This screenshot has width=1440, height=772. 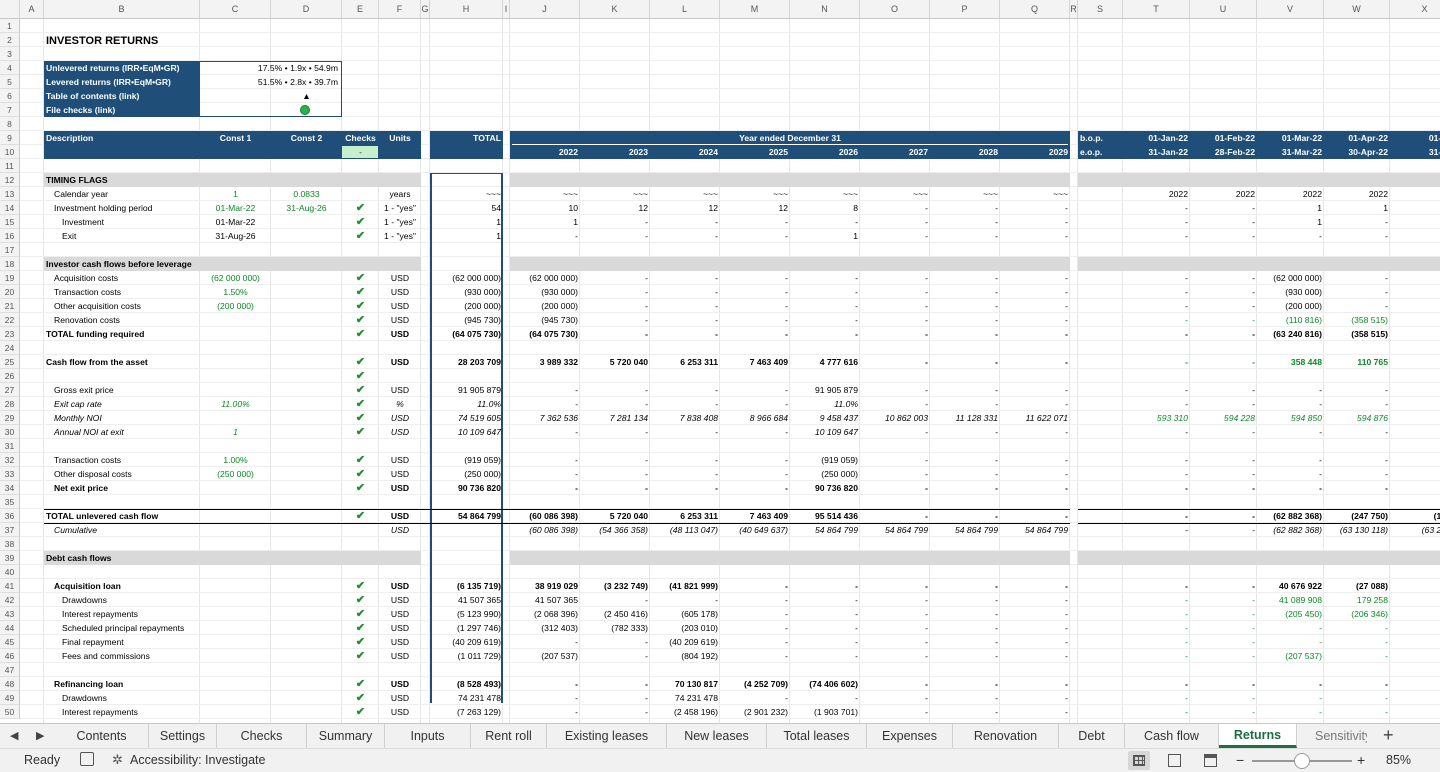 What do you see at coordinates (235, 404) in the screenshot?
I see `input-const1: 11.00%` at bounding box center [235, 404].